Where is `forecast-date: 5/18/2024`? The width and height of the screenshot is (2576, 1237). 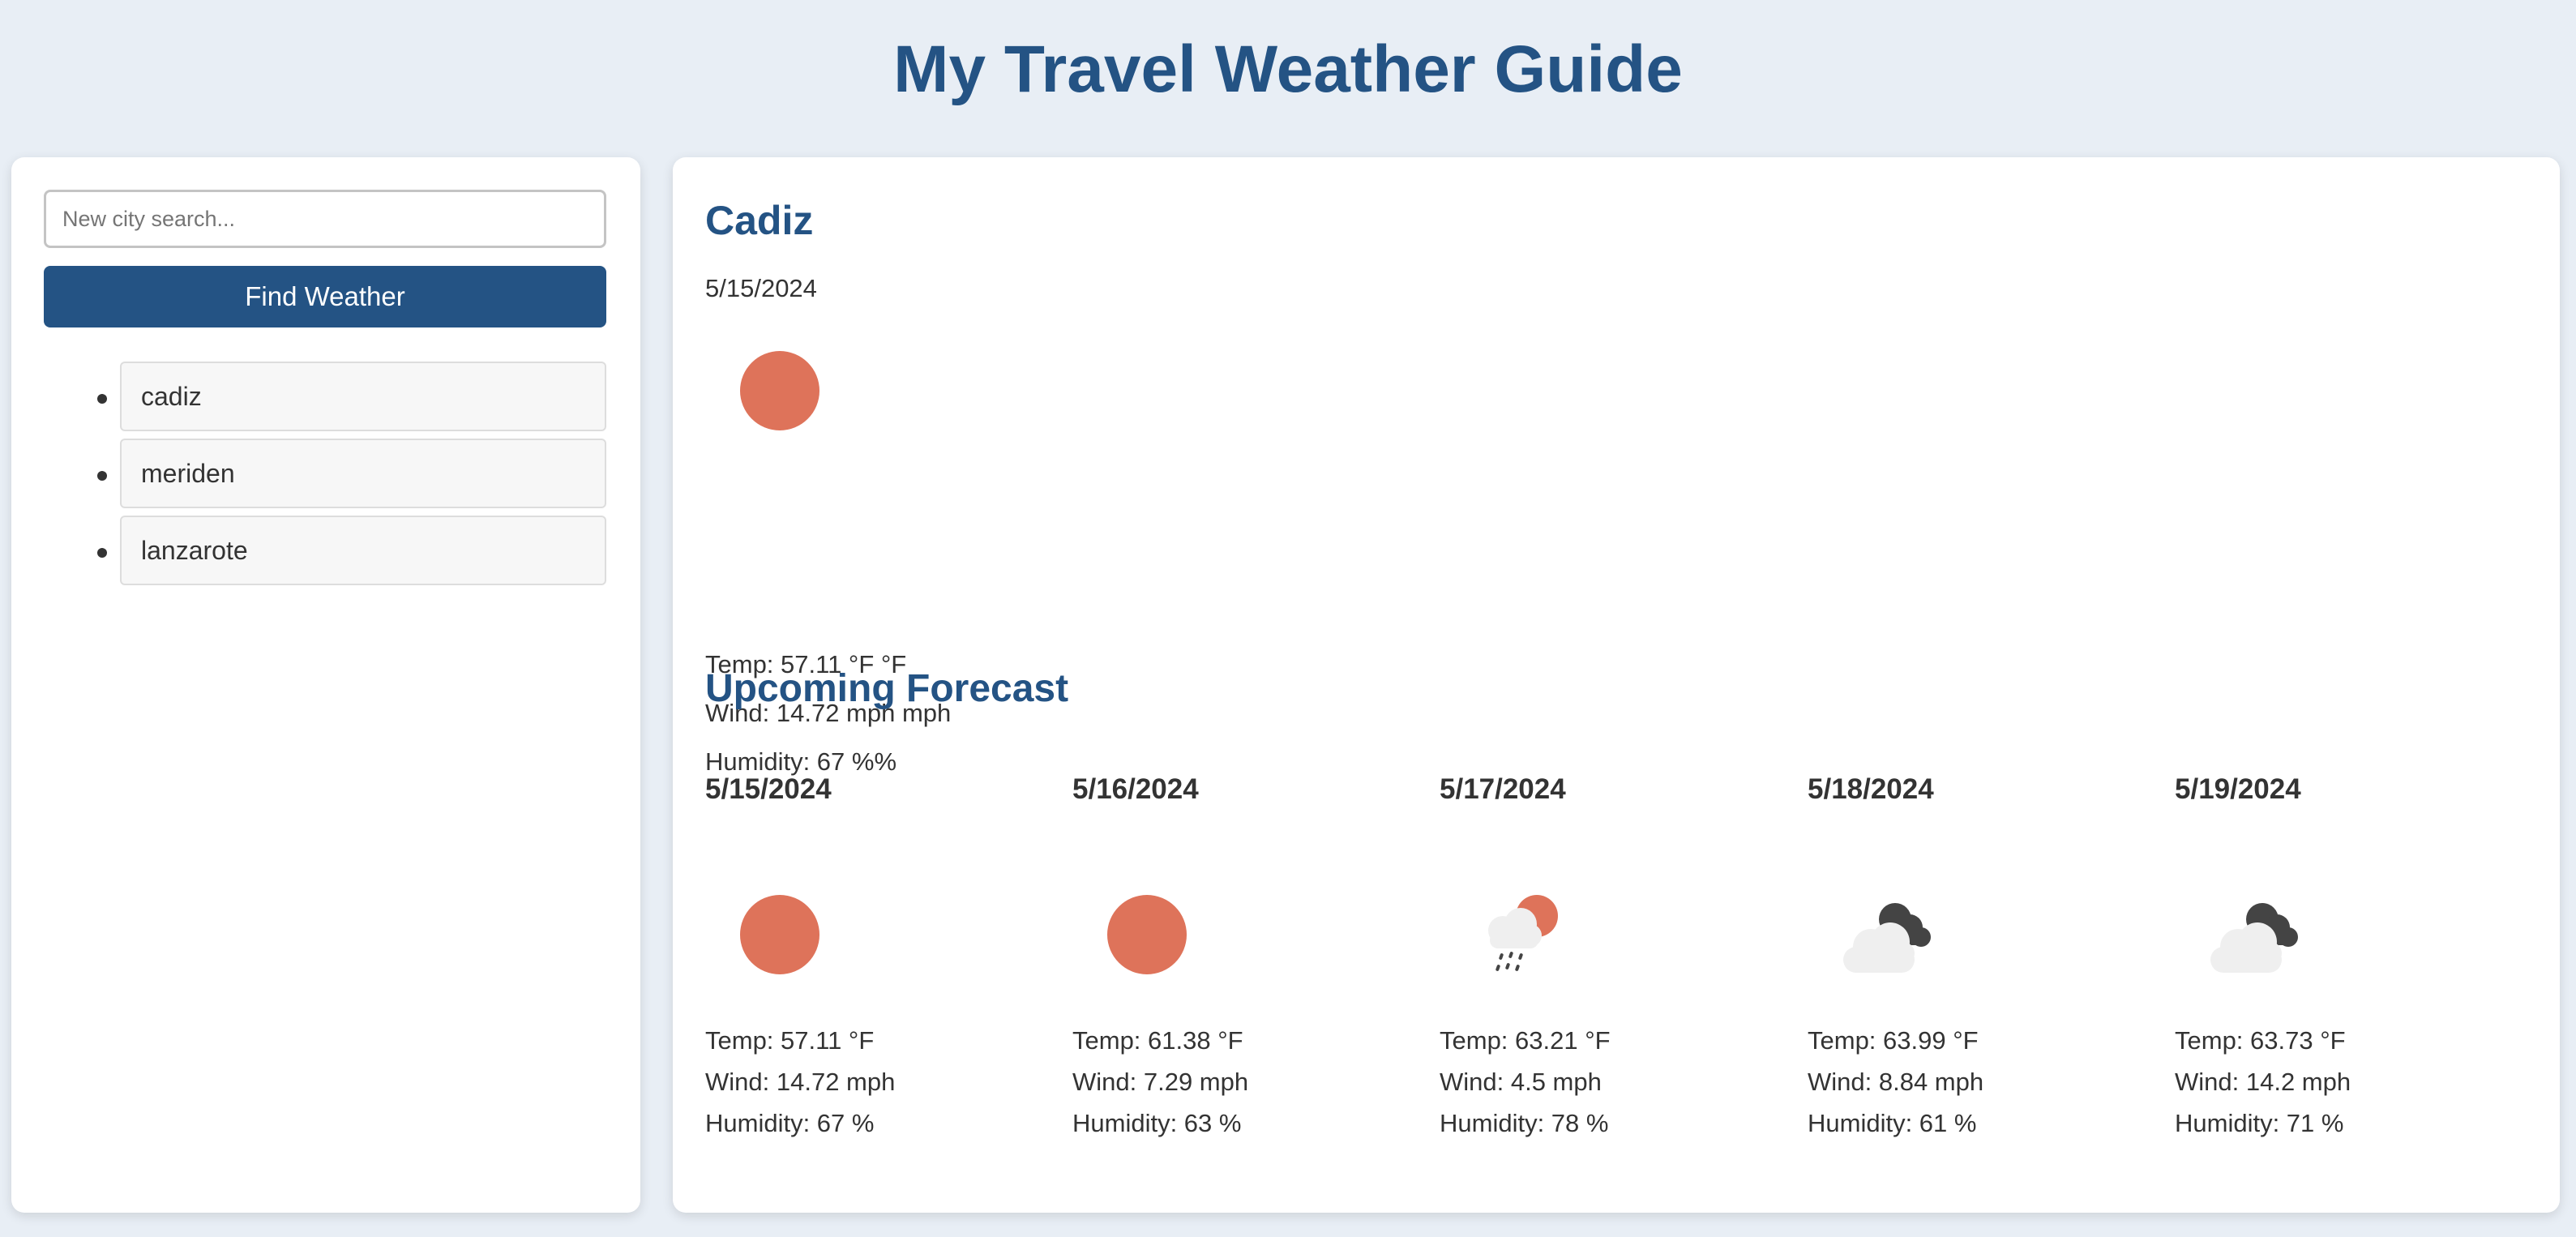
forecast-date: 5/18/2024 is located at coordinates (1871, 789).